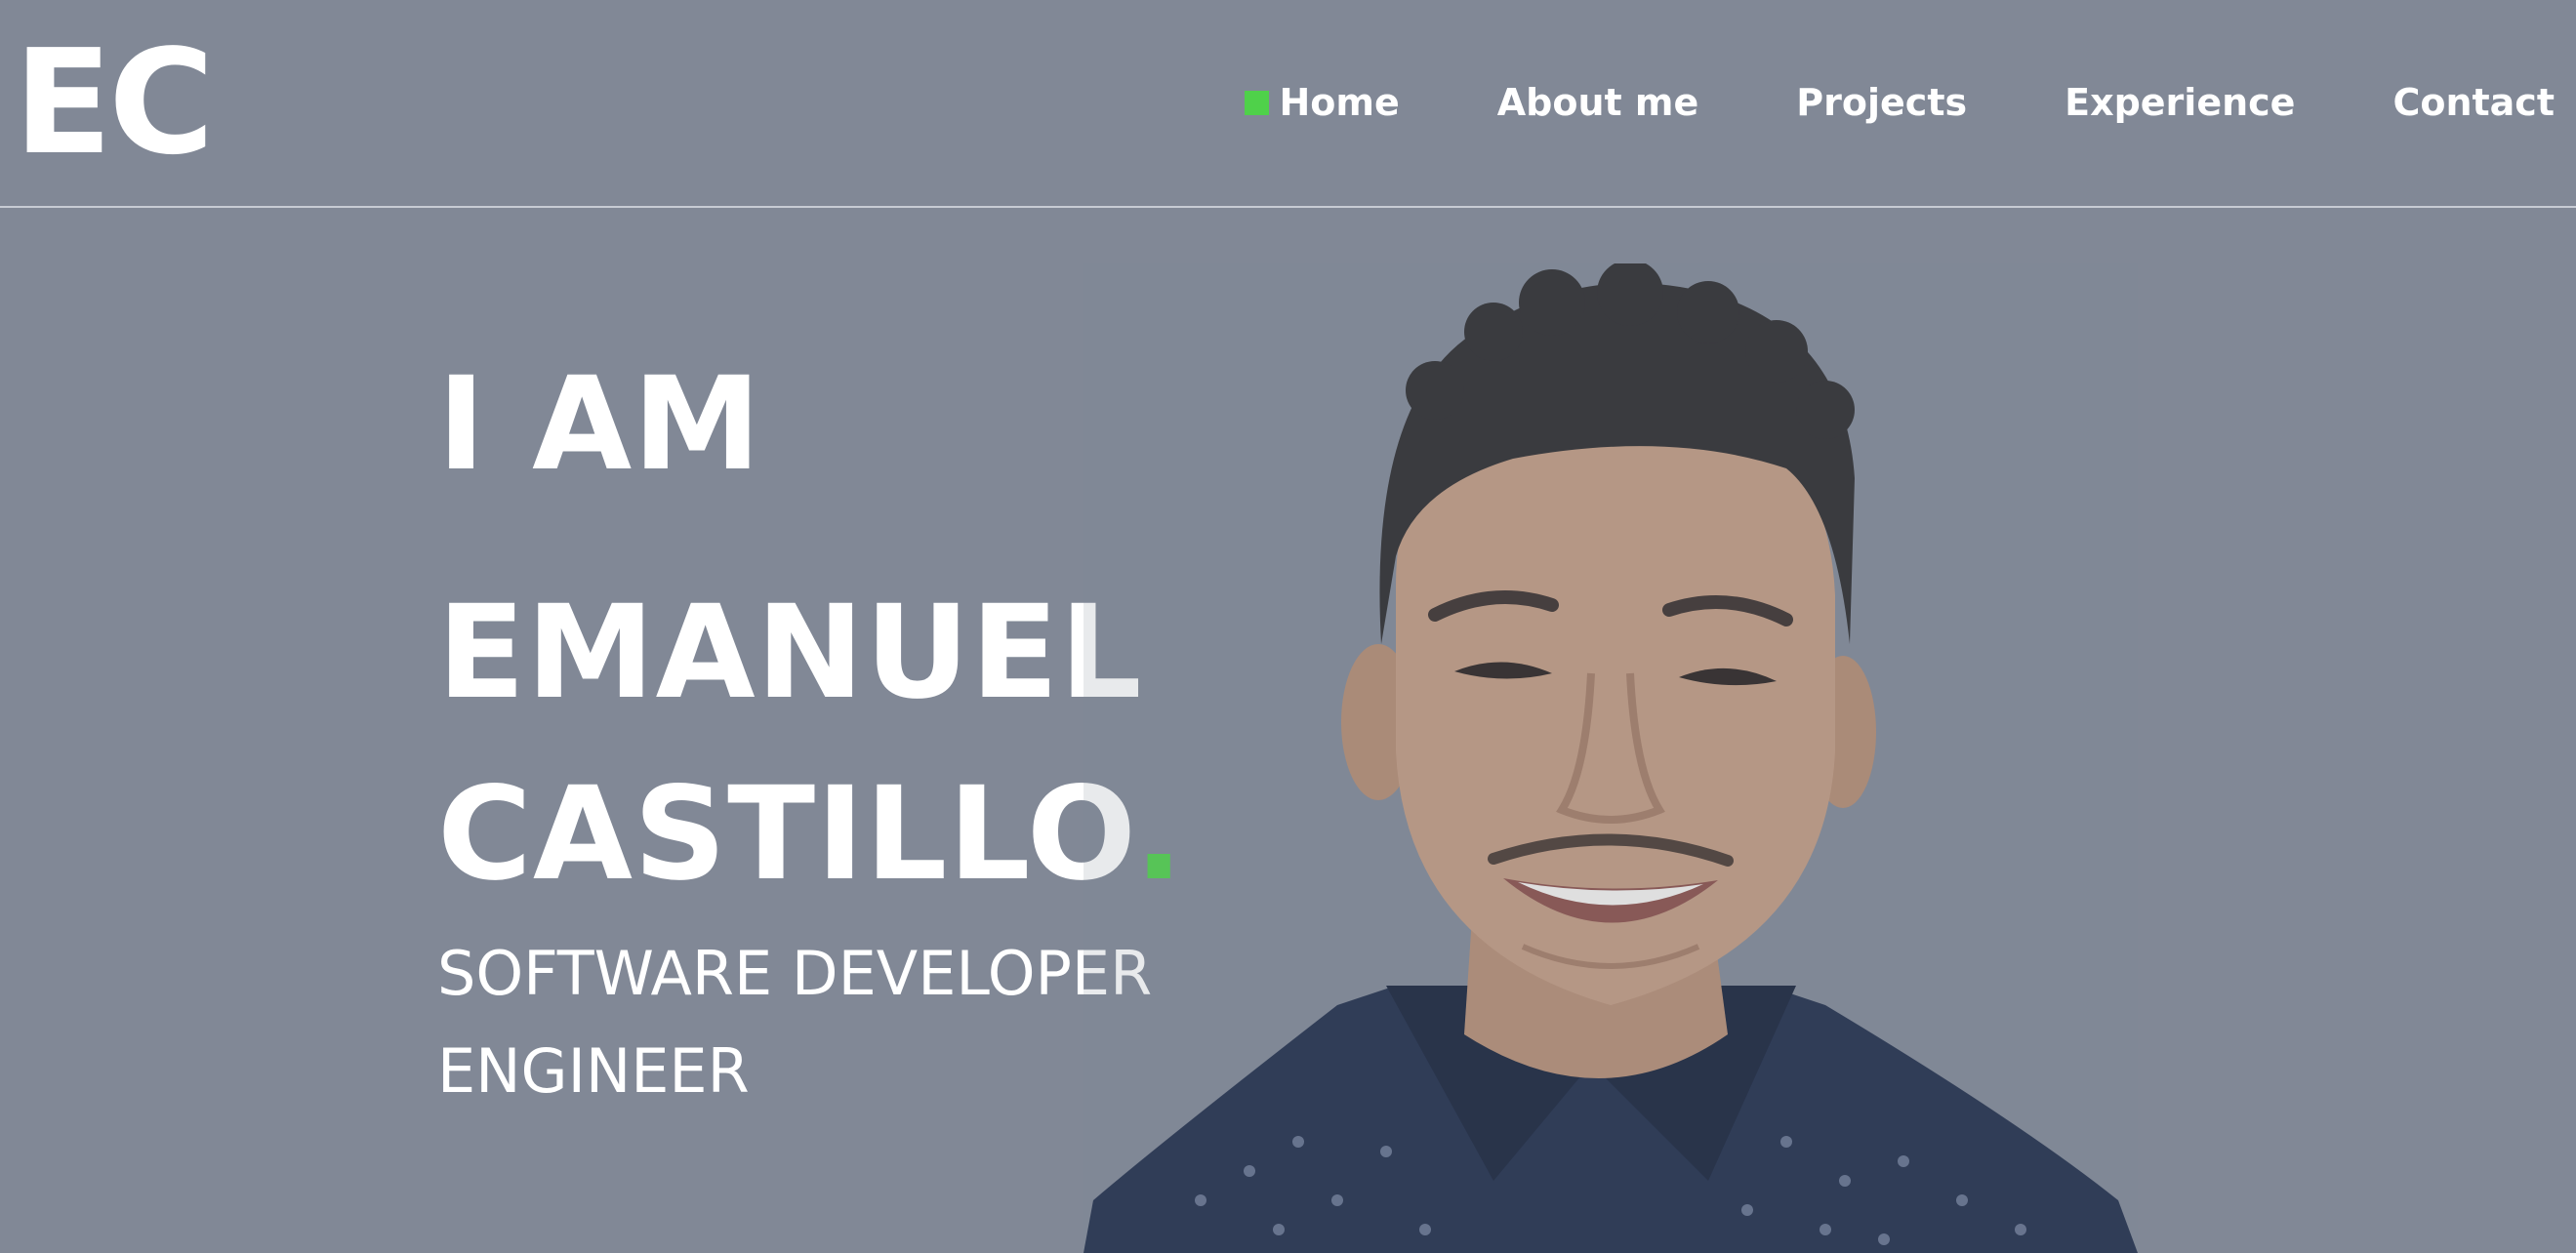 This screenshot has height=1253, width=2576. I want to click on nav-projects-label: Projects, so click(1882, 102).